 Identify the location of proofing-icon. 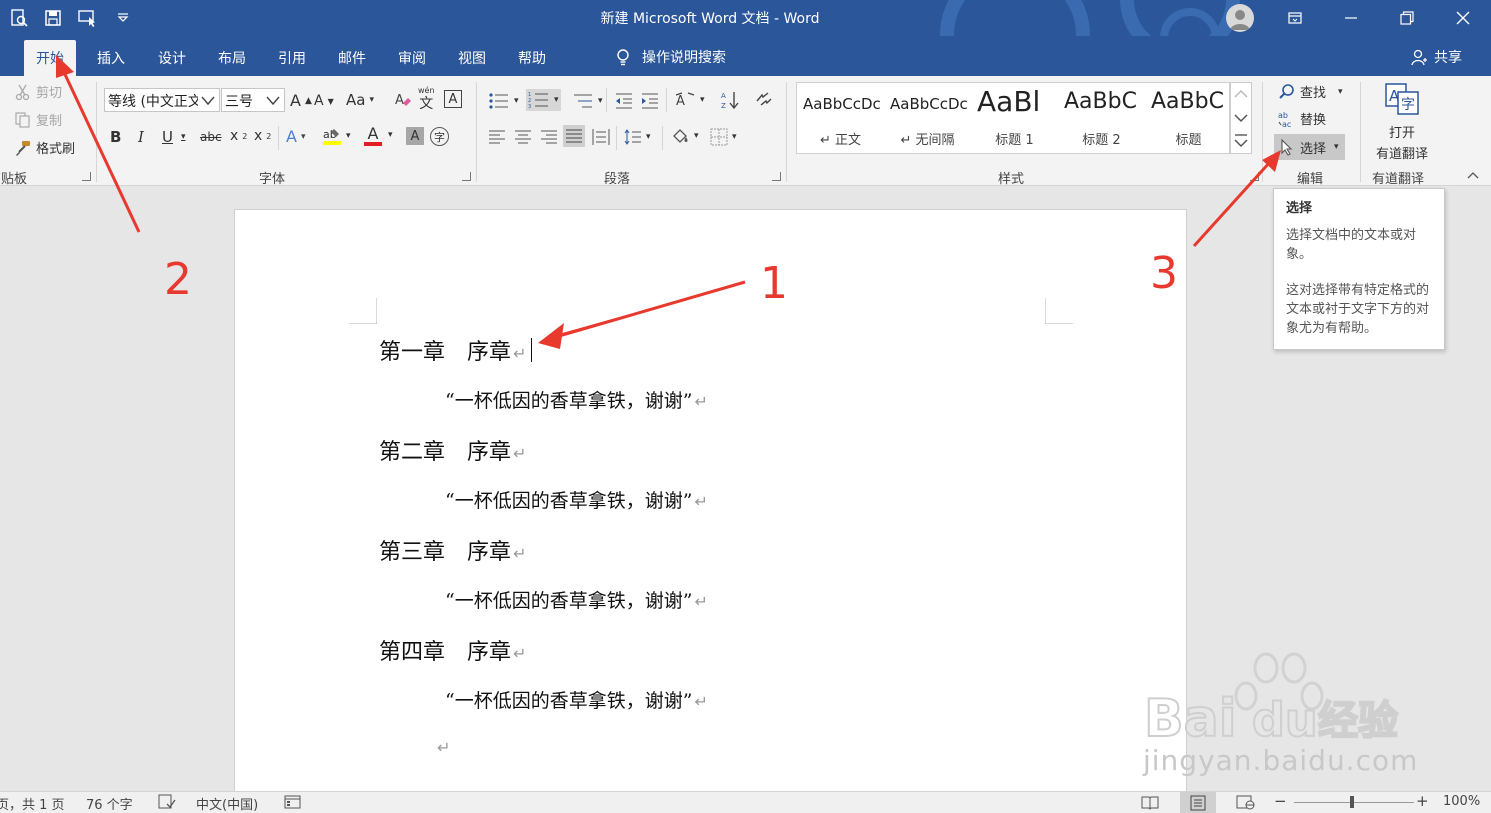
(167, 803).